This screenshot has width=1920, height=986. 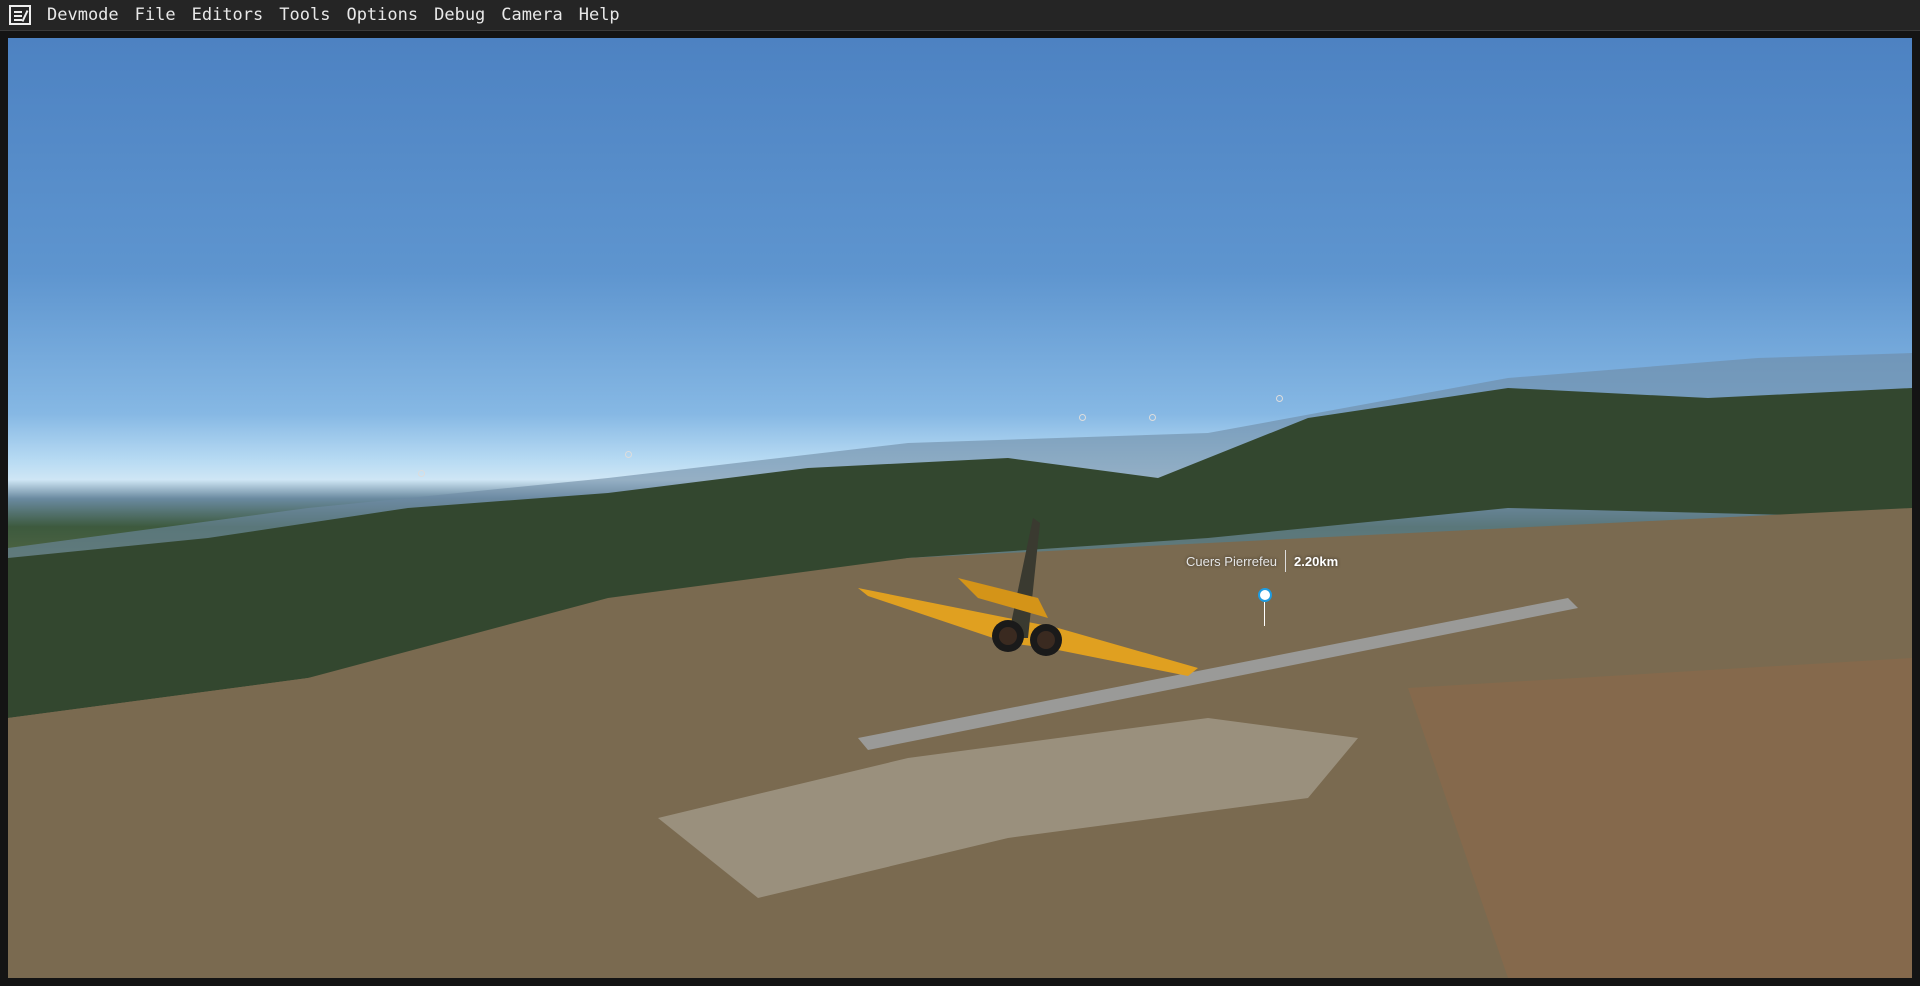 What do you see at coordinates (1286, 561) in the screenshot?
I see `poi-separator` at bounding box center [1286, 561].